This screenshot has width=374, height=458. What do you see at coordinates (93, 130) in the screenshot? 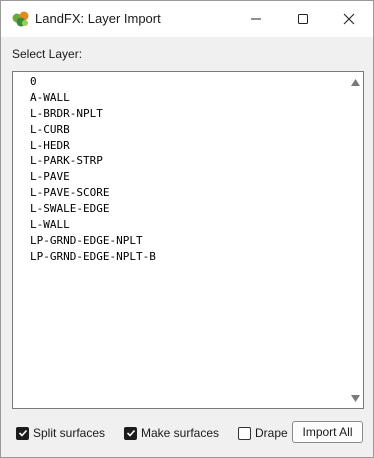
I see `layer-list-item: L-CURB` at bounding box center [93, 130].